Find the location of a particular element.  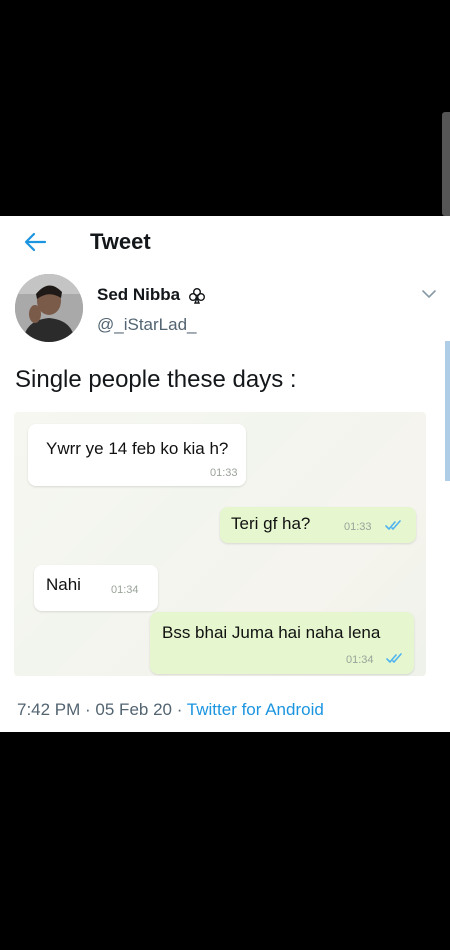

chat-message: Ywrr ye 14 feb ko kia h? 01:33 is located at coordinates (137, 455).